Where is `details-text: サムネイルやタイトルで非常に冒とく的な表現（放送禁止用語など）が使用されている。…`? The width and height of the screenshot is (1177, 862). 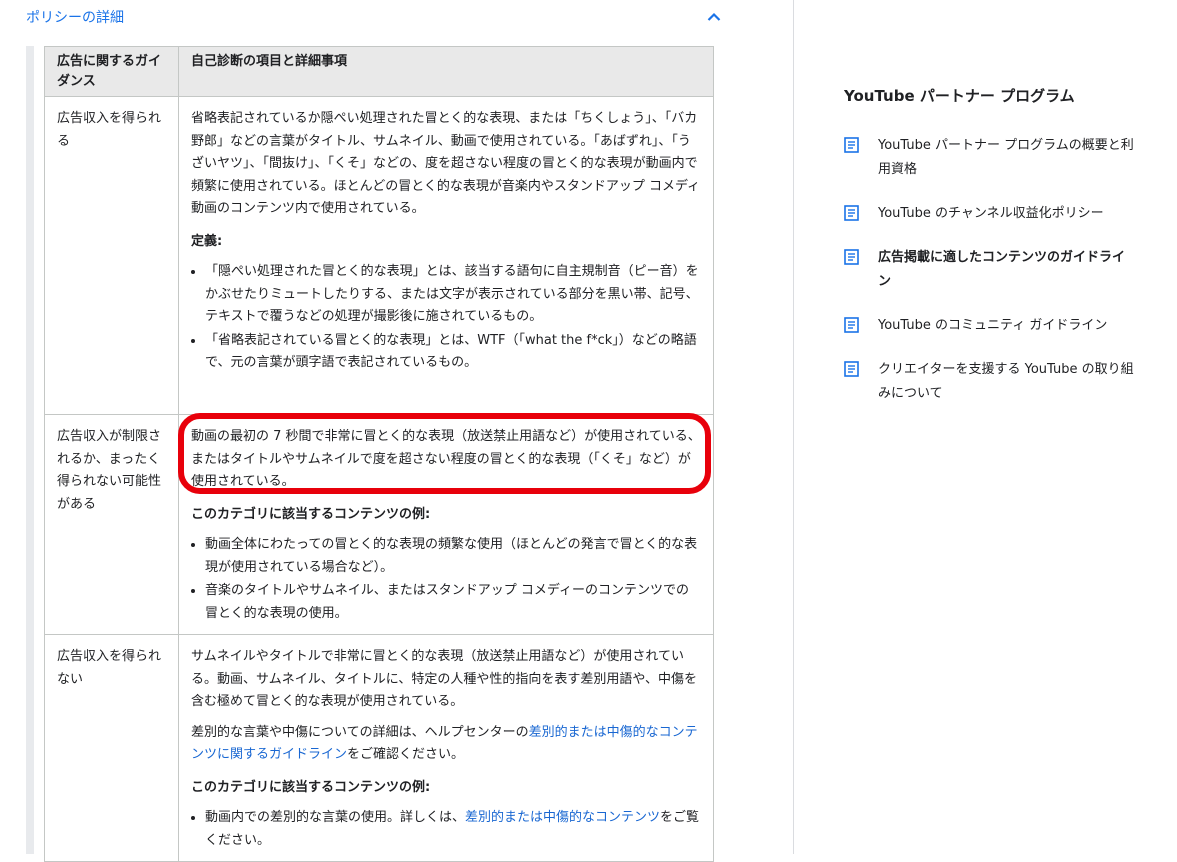
details-text: サムネイルやタイトルで非常に冒とく的な表現（放送禁止用語など）が使用されている。… is located at coordinates (444, 679).